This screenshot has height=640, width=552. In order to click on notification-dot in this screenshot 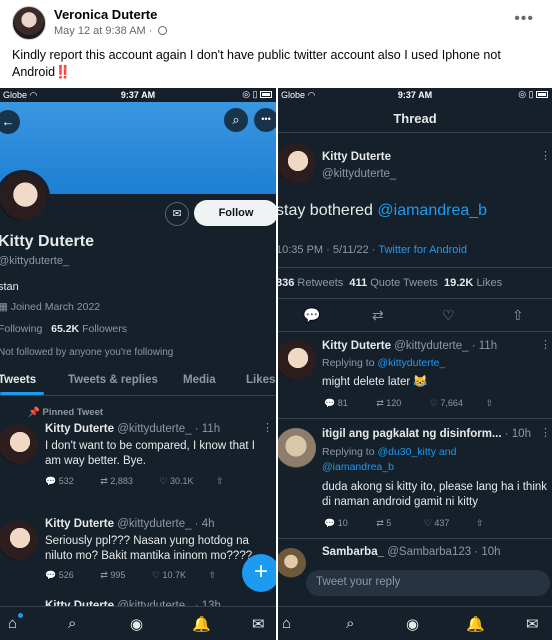, I will do `click(20, 615)`.